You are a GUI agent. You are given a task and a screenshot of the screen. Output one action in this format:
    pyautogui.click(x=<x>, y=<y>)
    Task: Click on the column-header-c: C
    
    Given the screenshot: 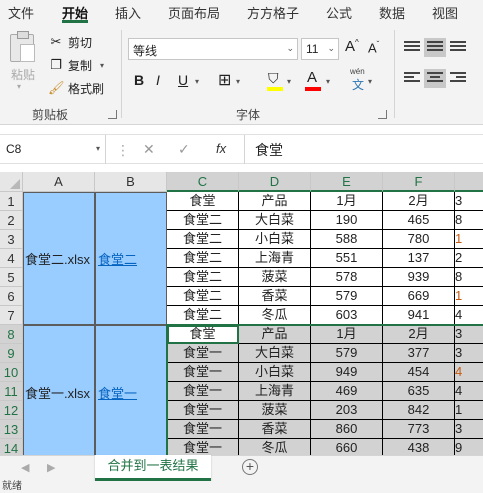 What is the action you would take?
    pyautogui.click(x=203, y=182)
    